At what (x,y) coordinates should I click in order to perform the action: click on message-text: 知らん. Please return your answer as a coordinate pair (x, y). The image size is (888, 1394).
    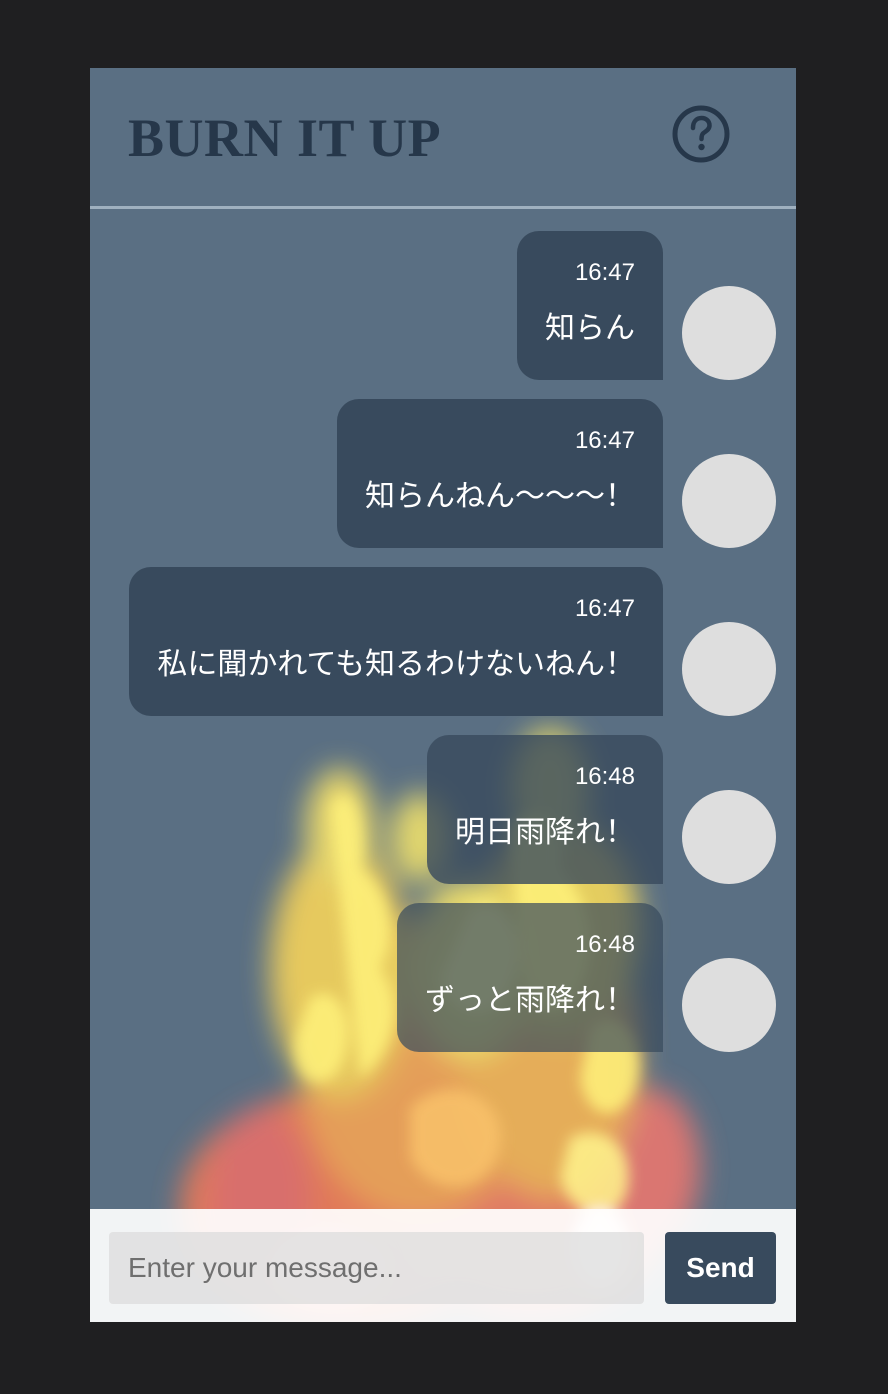
    Looking at the image, I should click on (590, 328).